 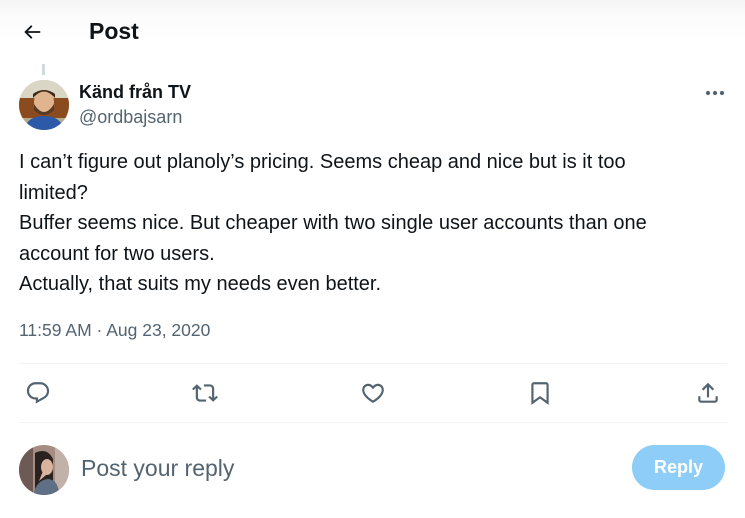 I want to click on tweet-timestamp: 11:59 AM · Aug 23, 2020, so click(x=114, y=330).